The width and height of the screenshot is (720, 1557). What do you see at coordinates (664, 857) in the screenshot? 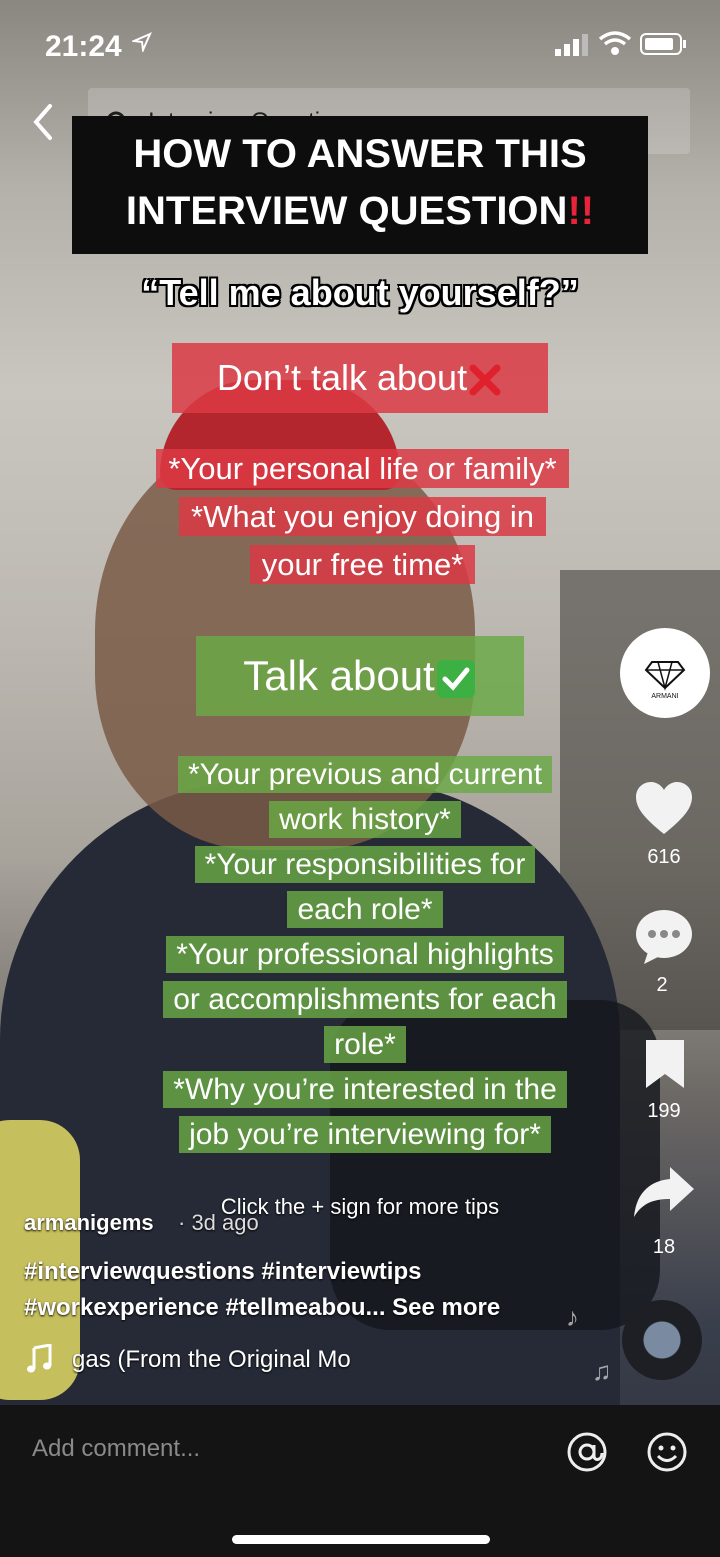
I see `like-count: 616` at bounding box center [664, 857].